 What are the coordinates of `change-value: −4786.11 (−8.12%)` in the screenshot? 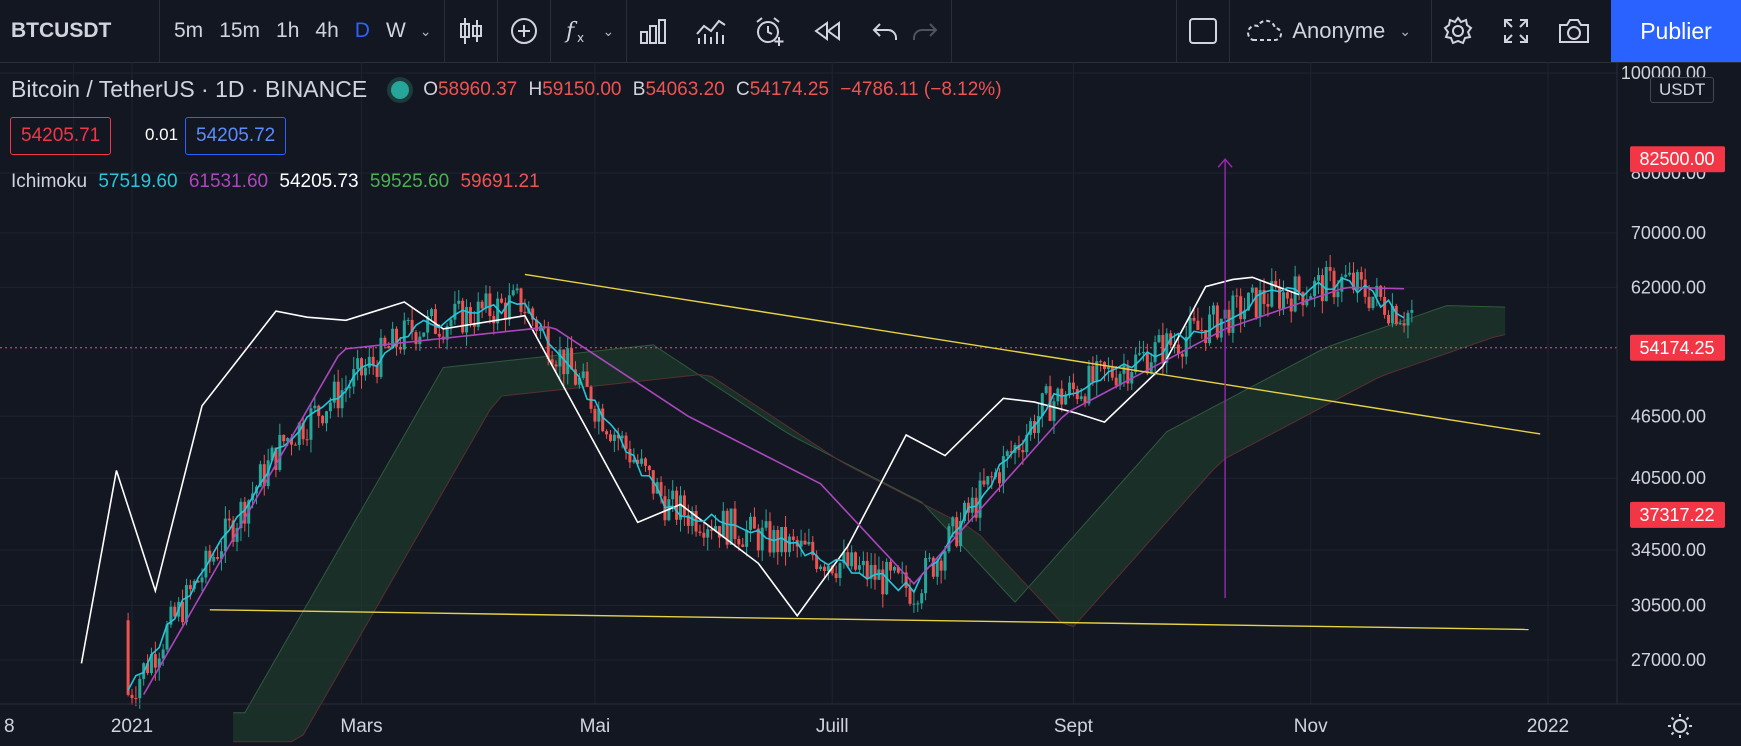 It's located at (921, 89).